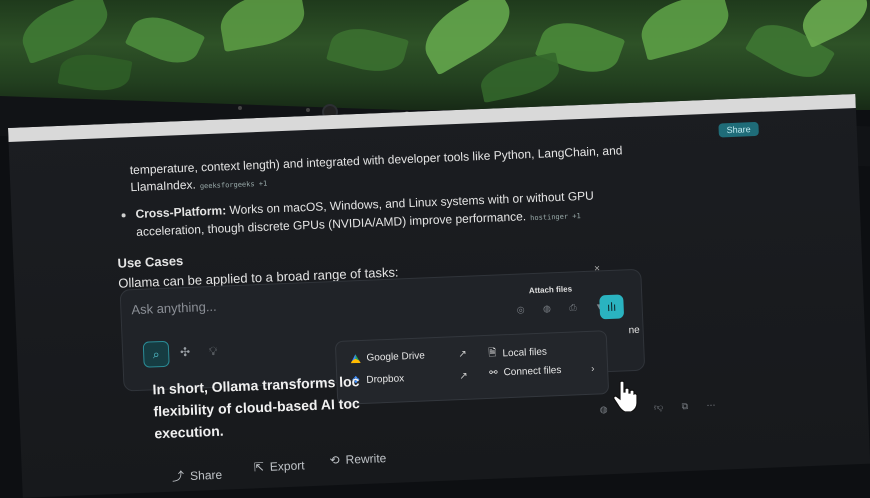 This screenshot has height=498, width=870. I want to click on crossplatform-label: Cross-Platform:, so click(181, 212).